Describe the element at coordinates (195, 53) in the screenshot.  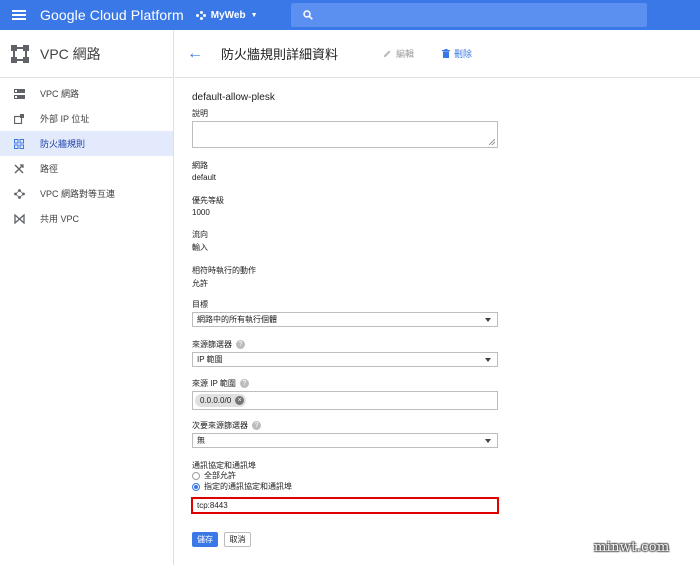
I see `back-arrow-icon: ←` at that location.